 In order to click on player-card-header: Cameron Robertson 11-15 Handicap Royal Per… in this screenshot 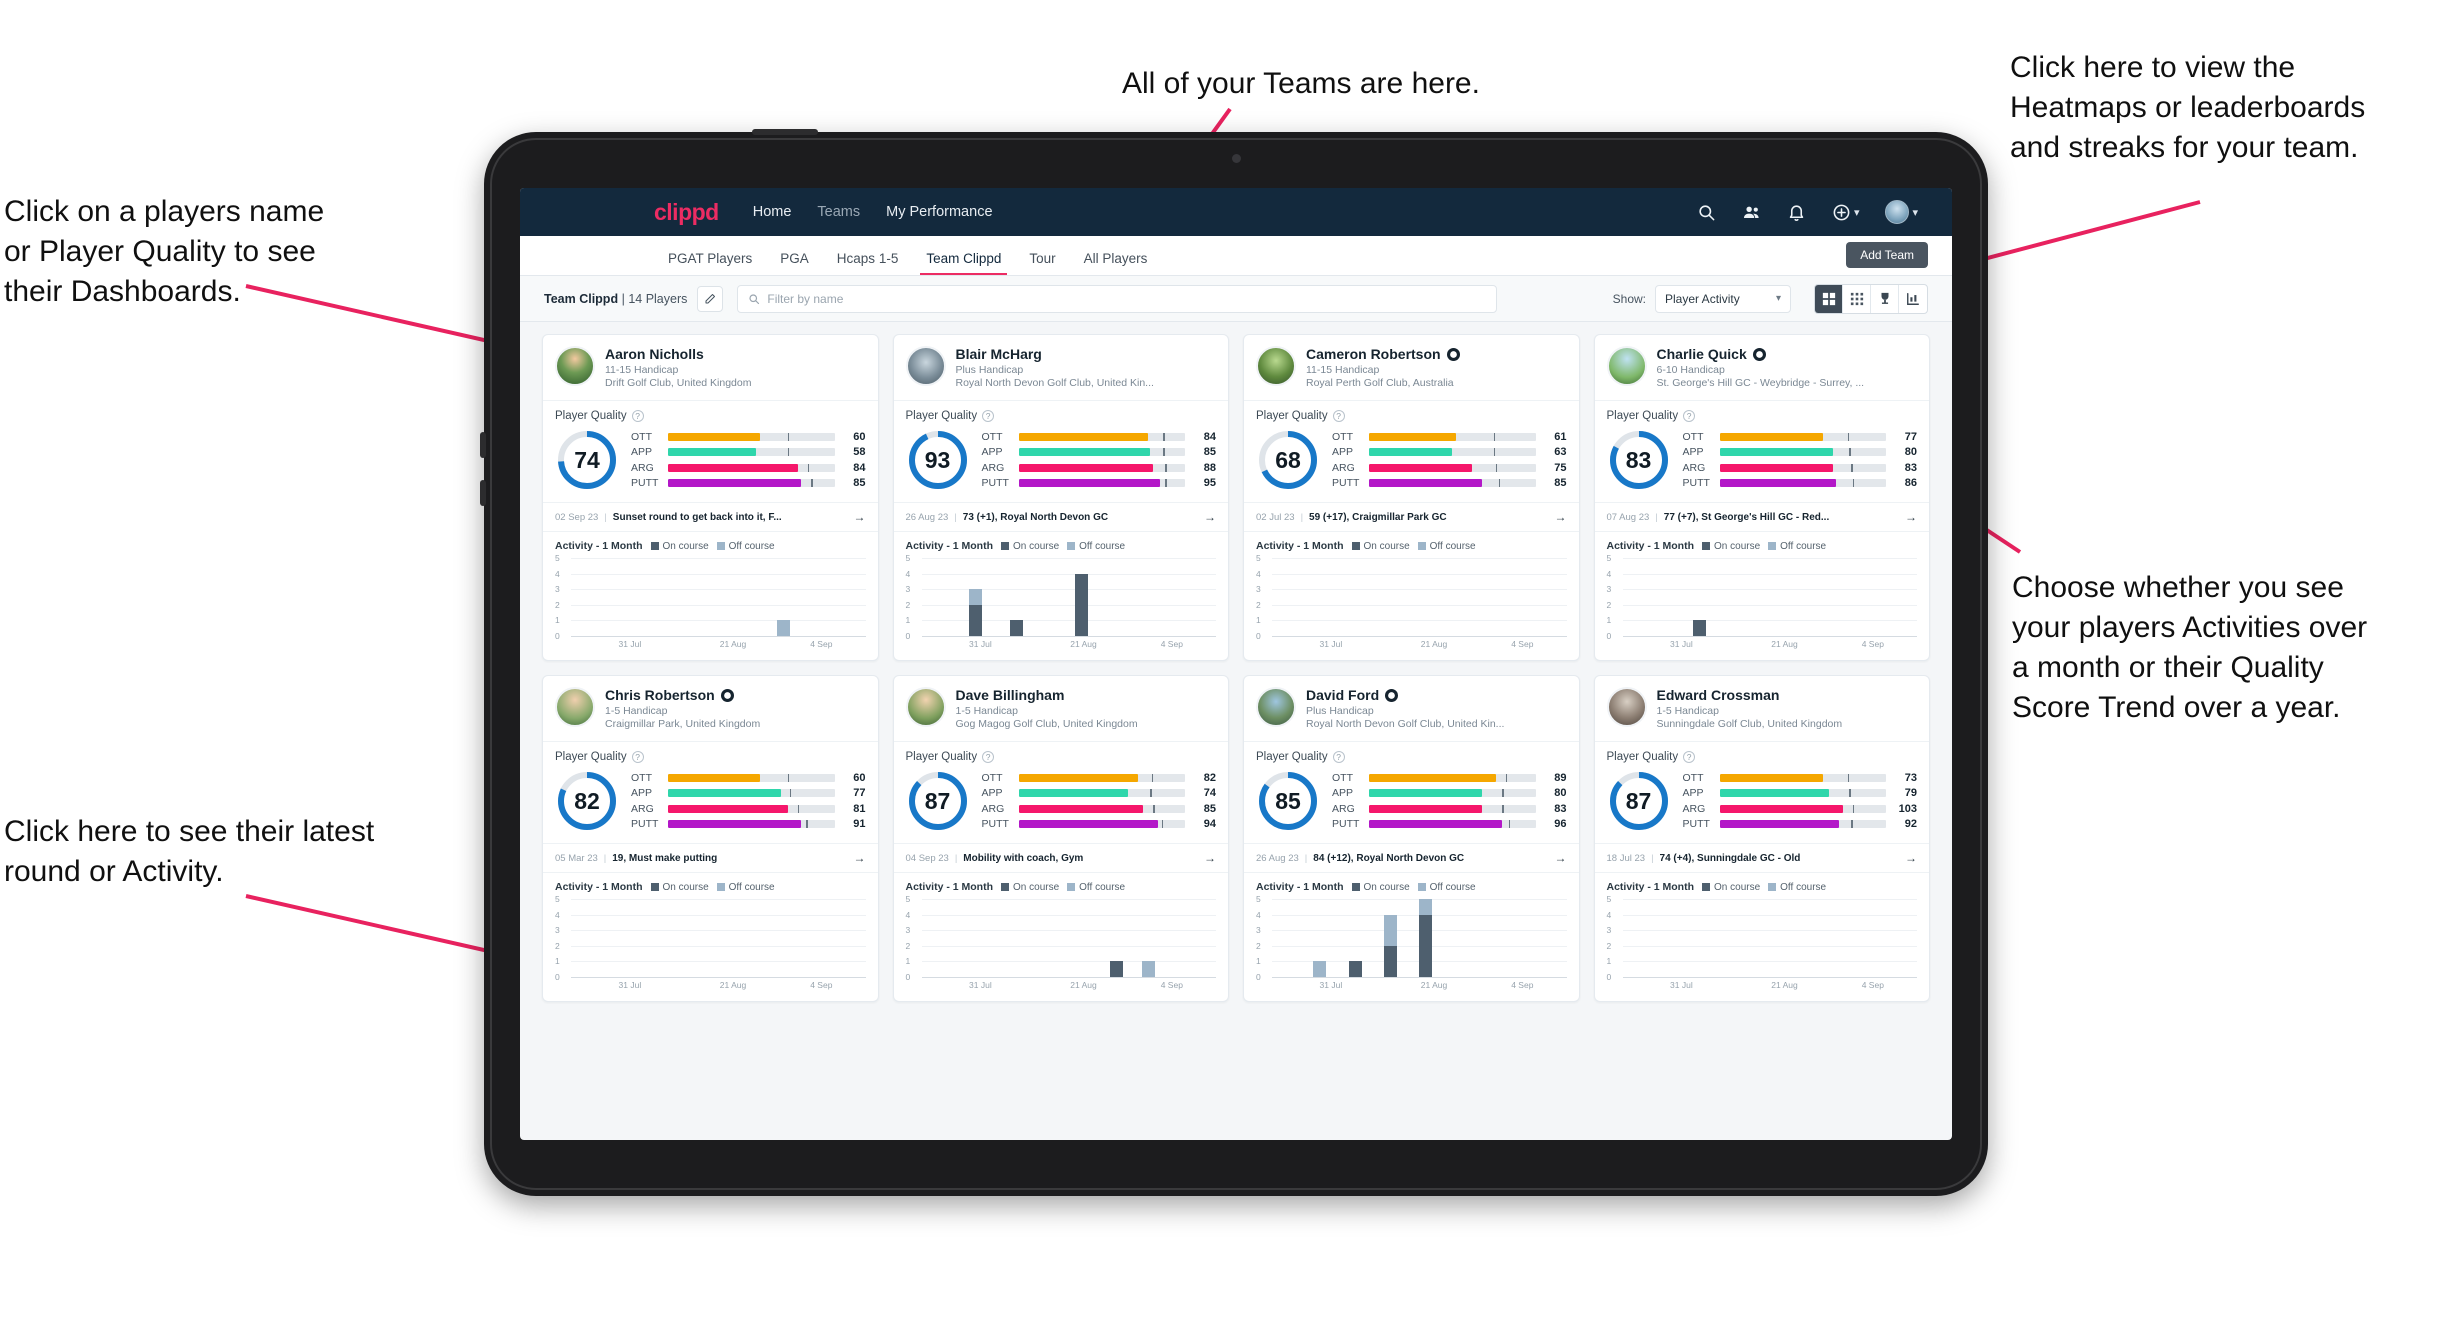, I will do `click(1411, 367)`.